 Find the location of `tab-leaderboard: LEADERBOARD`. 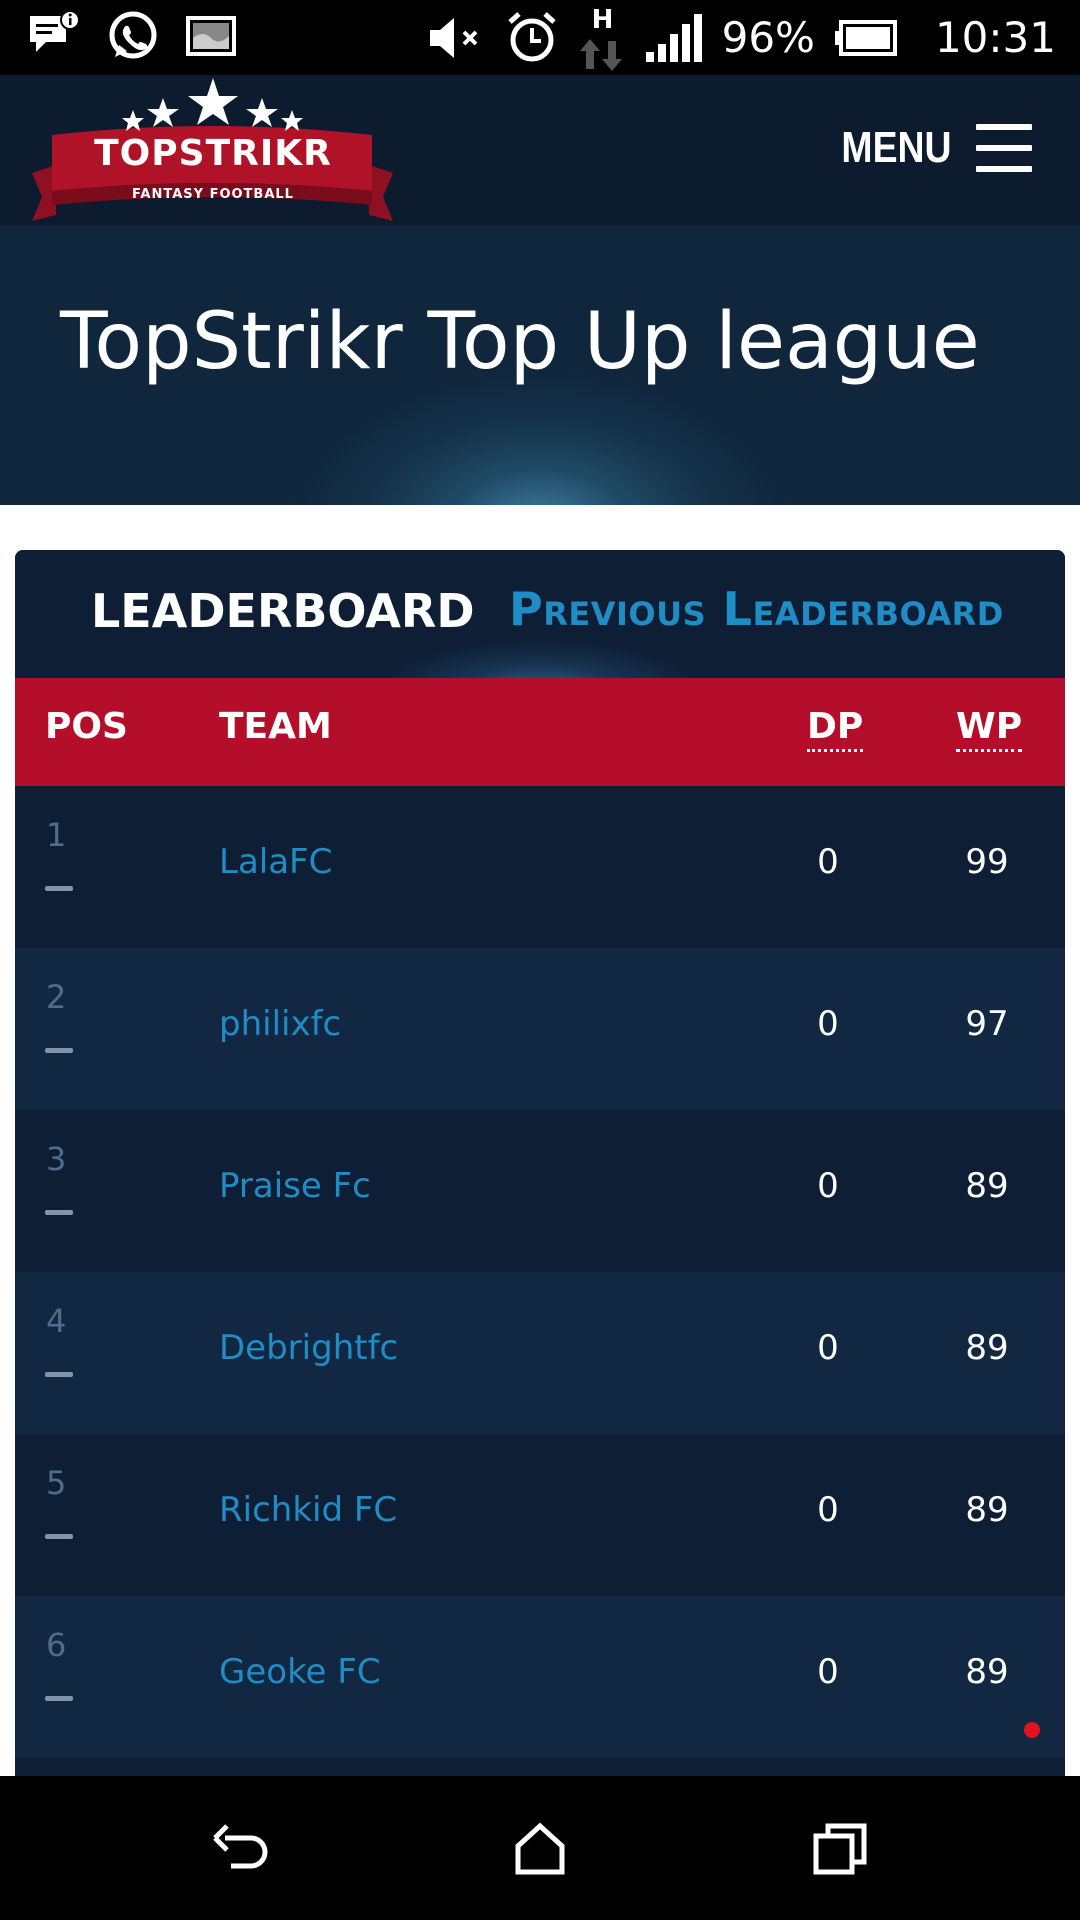

tab-leaderboard: LEADERBOARD is located at coordinates (283, 611).